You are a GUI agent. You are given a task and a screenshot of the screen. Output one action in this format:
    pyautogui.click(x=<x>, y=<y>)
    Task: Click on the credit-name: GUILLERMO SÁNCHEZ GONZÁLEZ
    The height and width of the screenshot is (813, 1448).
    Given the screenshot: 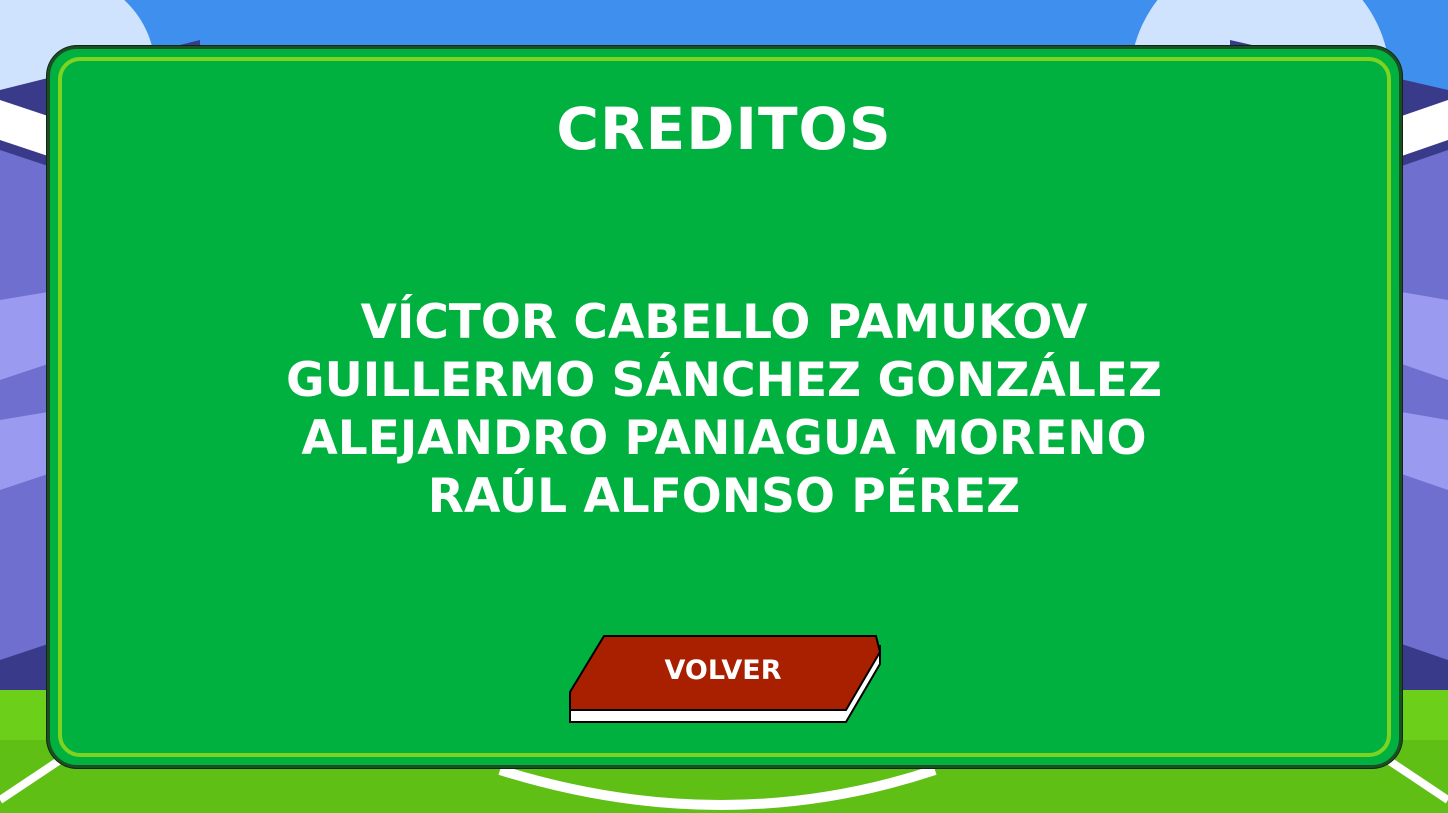 What is the action you would take?
    pyautogui.click(x=724, y=380)
    